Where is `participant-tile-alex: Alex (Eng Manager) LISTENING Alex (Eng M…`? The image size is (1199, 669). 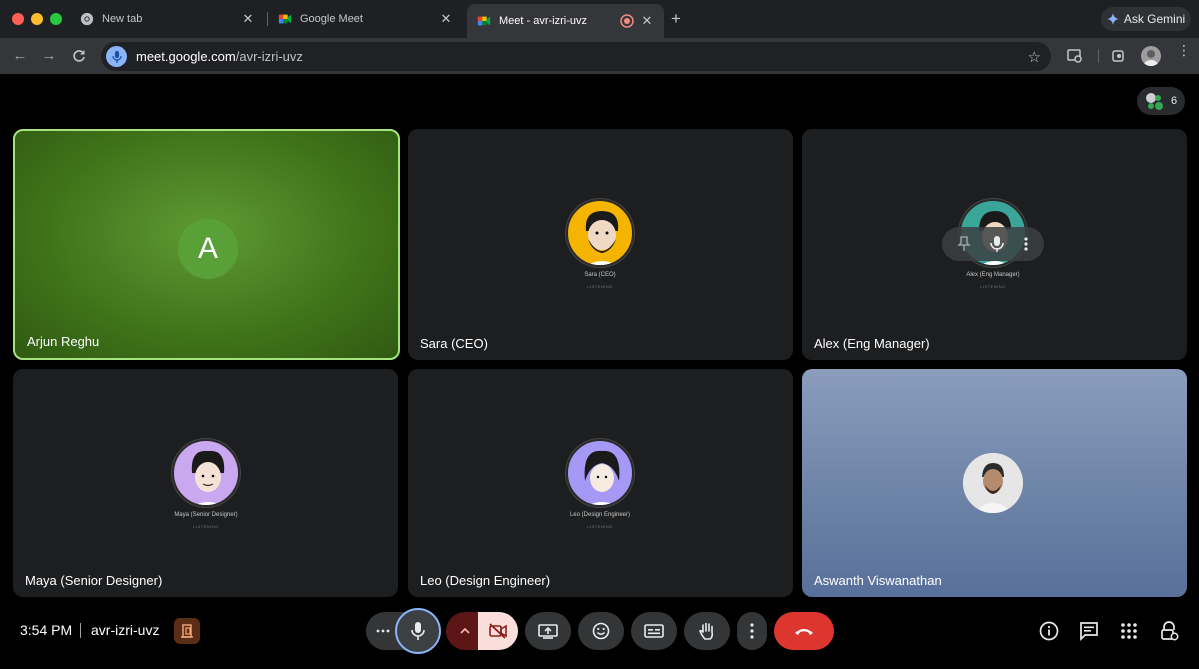 participant-tile-alex: Alex (Eng Manager) LISTENING Alex (Eng M… is located at coordinates (994, 244).